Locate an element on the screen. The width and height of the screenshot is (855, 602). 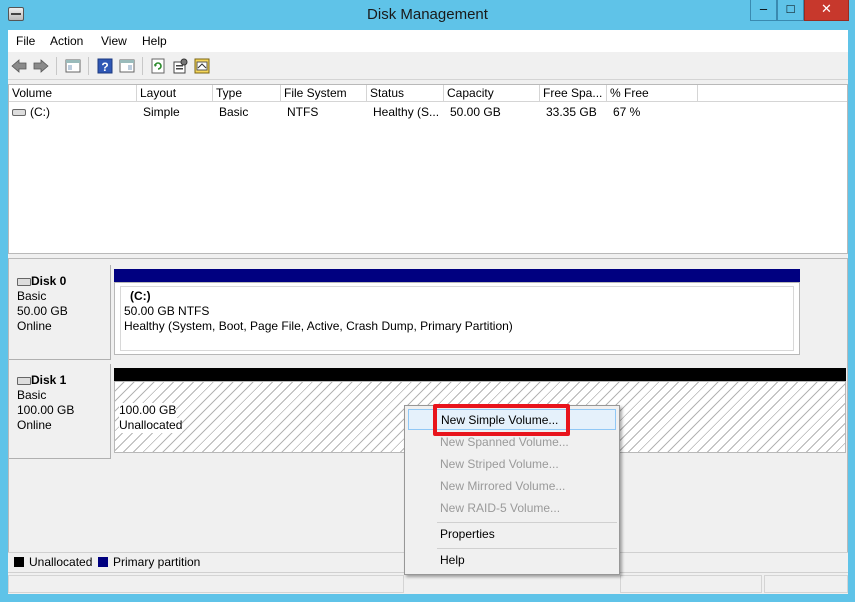
title-bar: Disk Management – □ ✕ is located at coordinates (427, 15).